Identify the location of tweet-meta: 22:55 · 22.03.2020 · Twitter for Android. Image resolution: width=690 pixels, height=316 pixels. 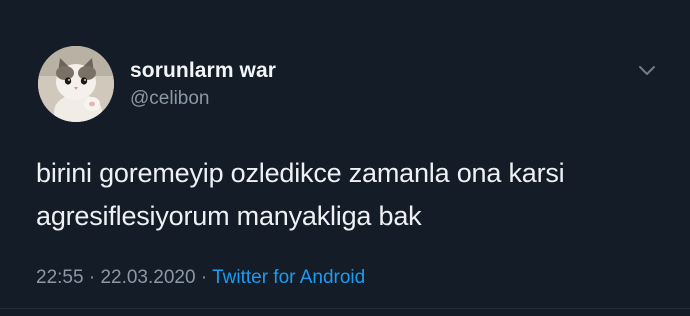
(200, 278).